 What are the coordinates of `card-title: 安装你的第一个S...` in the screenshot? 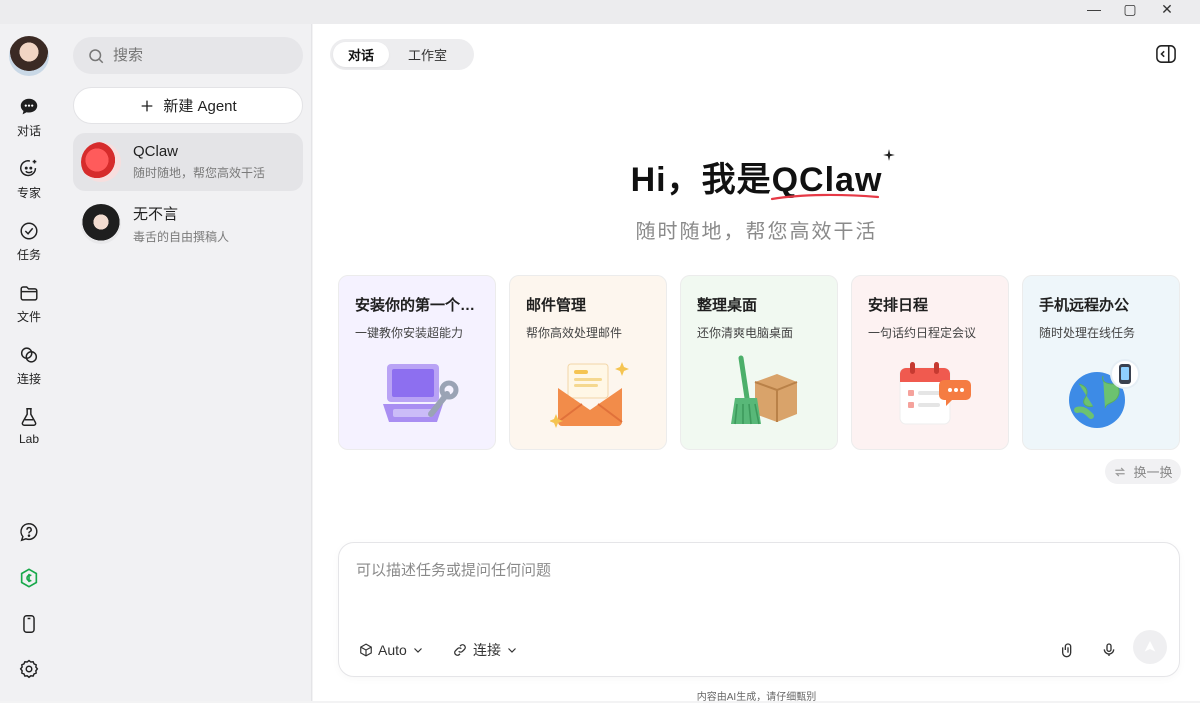 It's located at (417, 305).